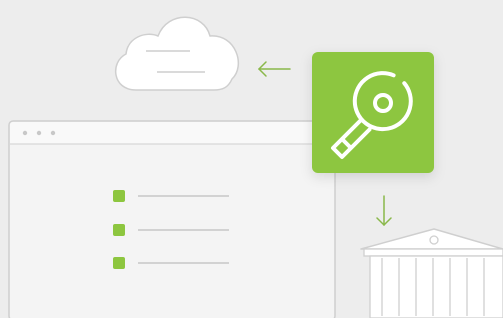 The image size is (503, 318). Describe the element at coordinates (373, 112) in the screenshot. I see `key-badge` at that location.